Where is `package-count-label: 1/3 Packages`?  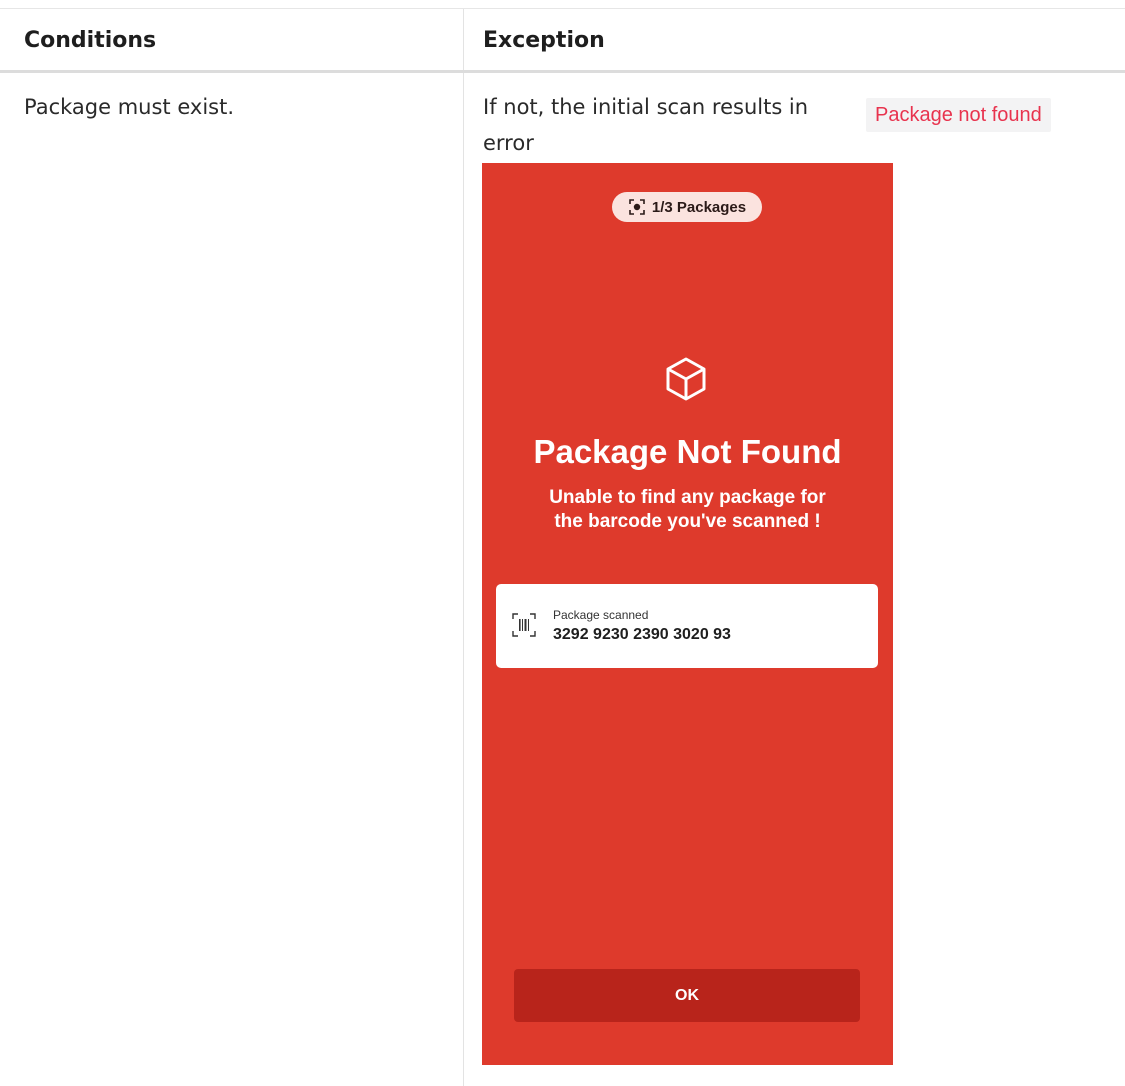 package-count-label: 1/3 Packages is located at coordinates (699, 207).